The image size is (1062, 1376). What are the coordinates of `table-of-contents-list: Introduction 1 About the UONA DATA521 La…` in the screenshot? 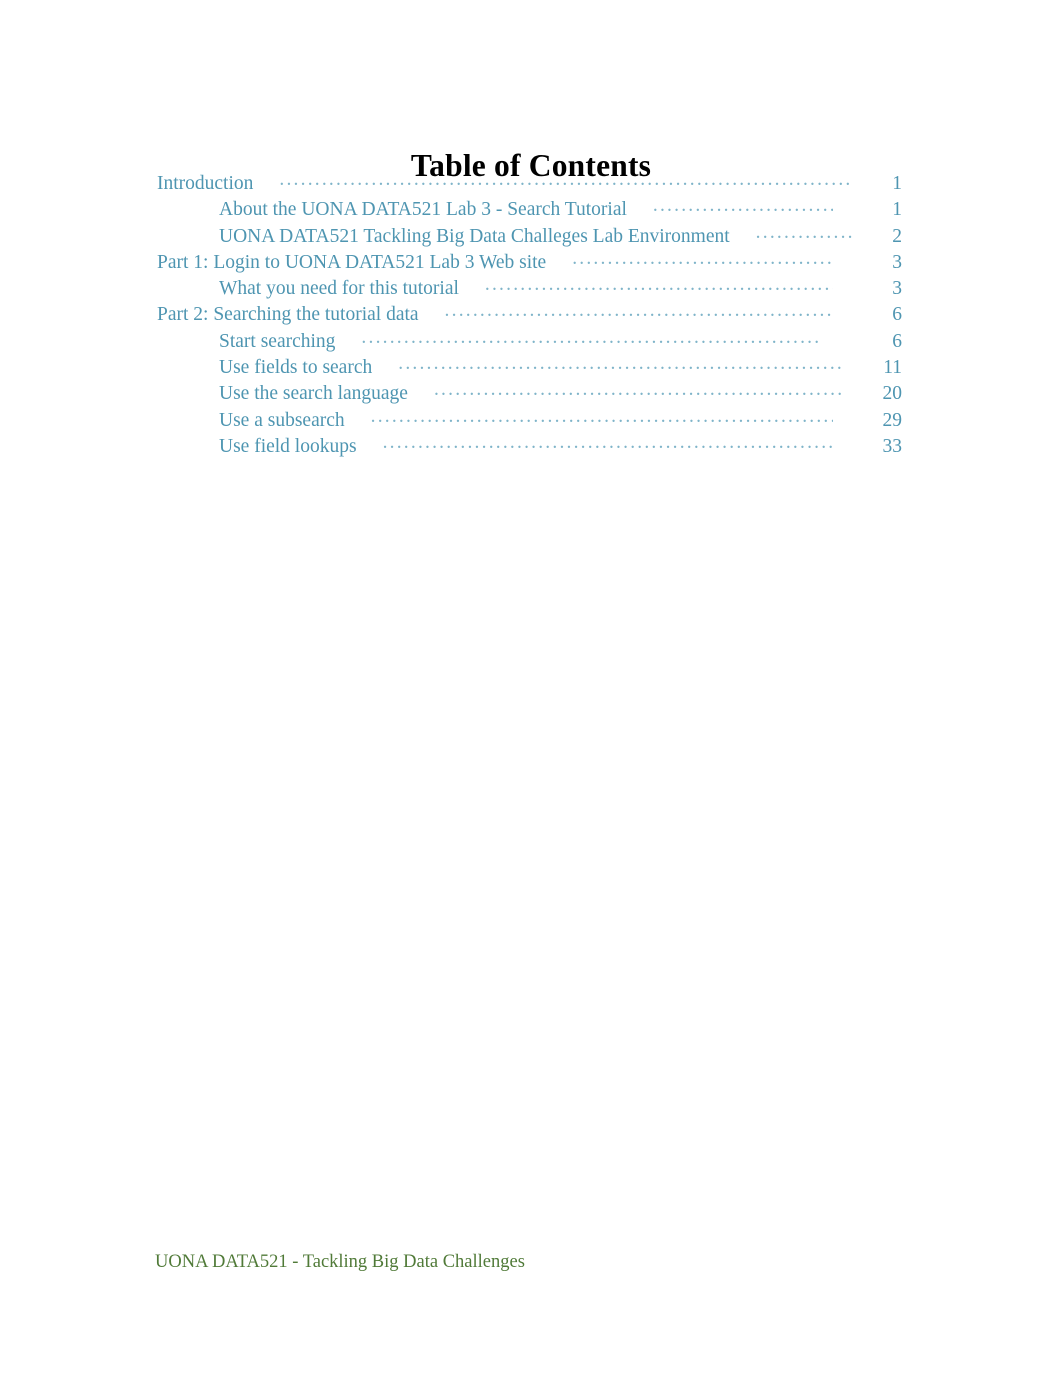 It's located at (529, 314).